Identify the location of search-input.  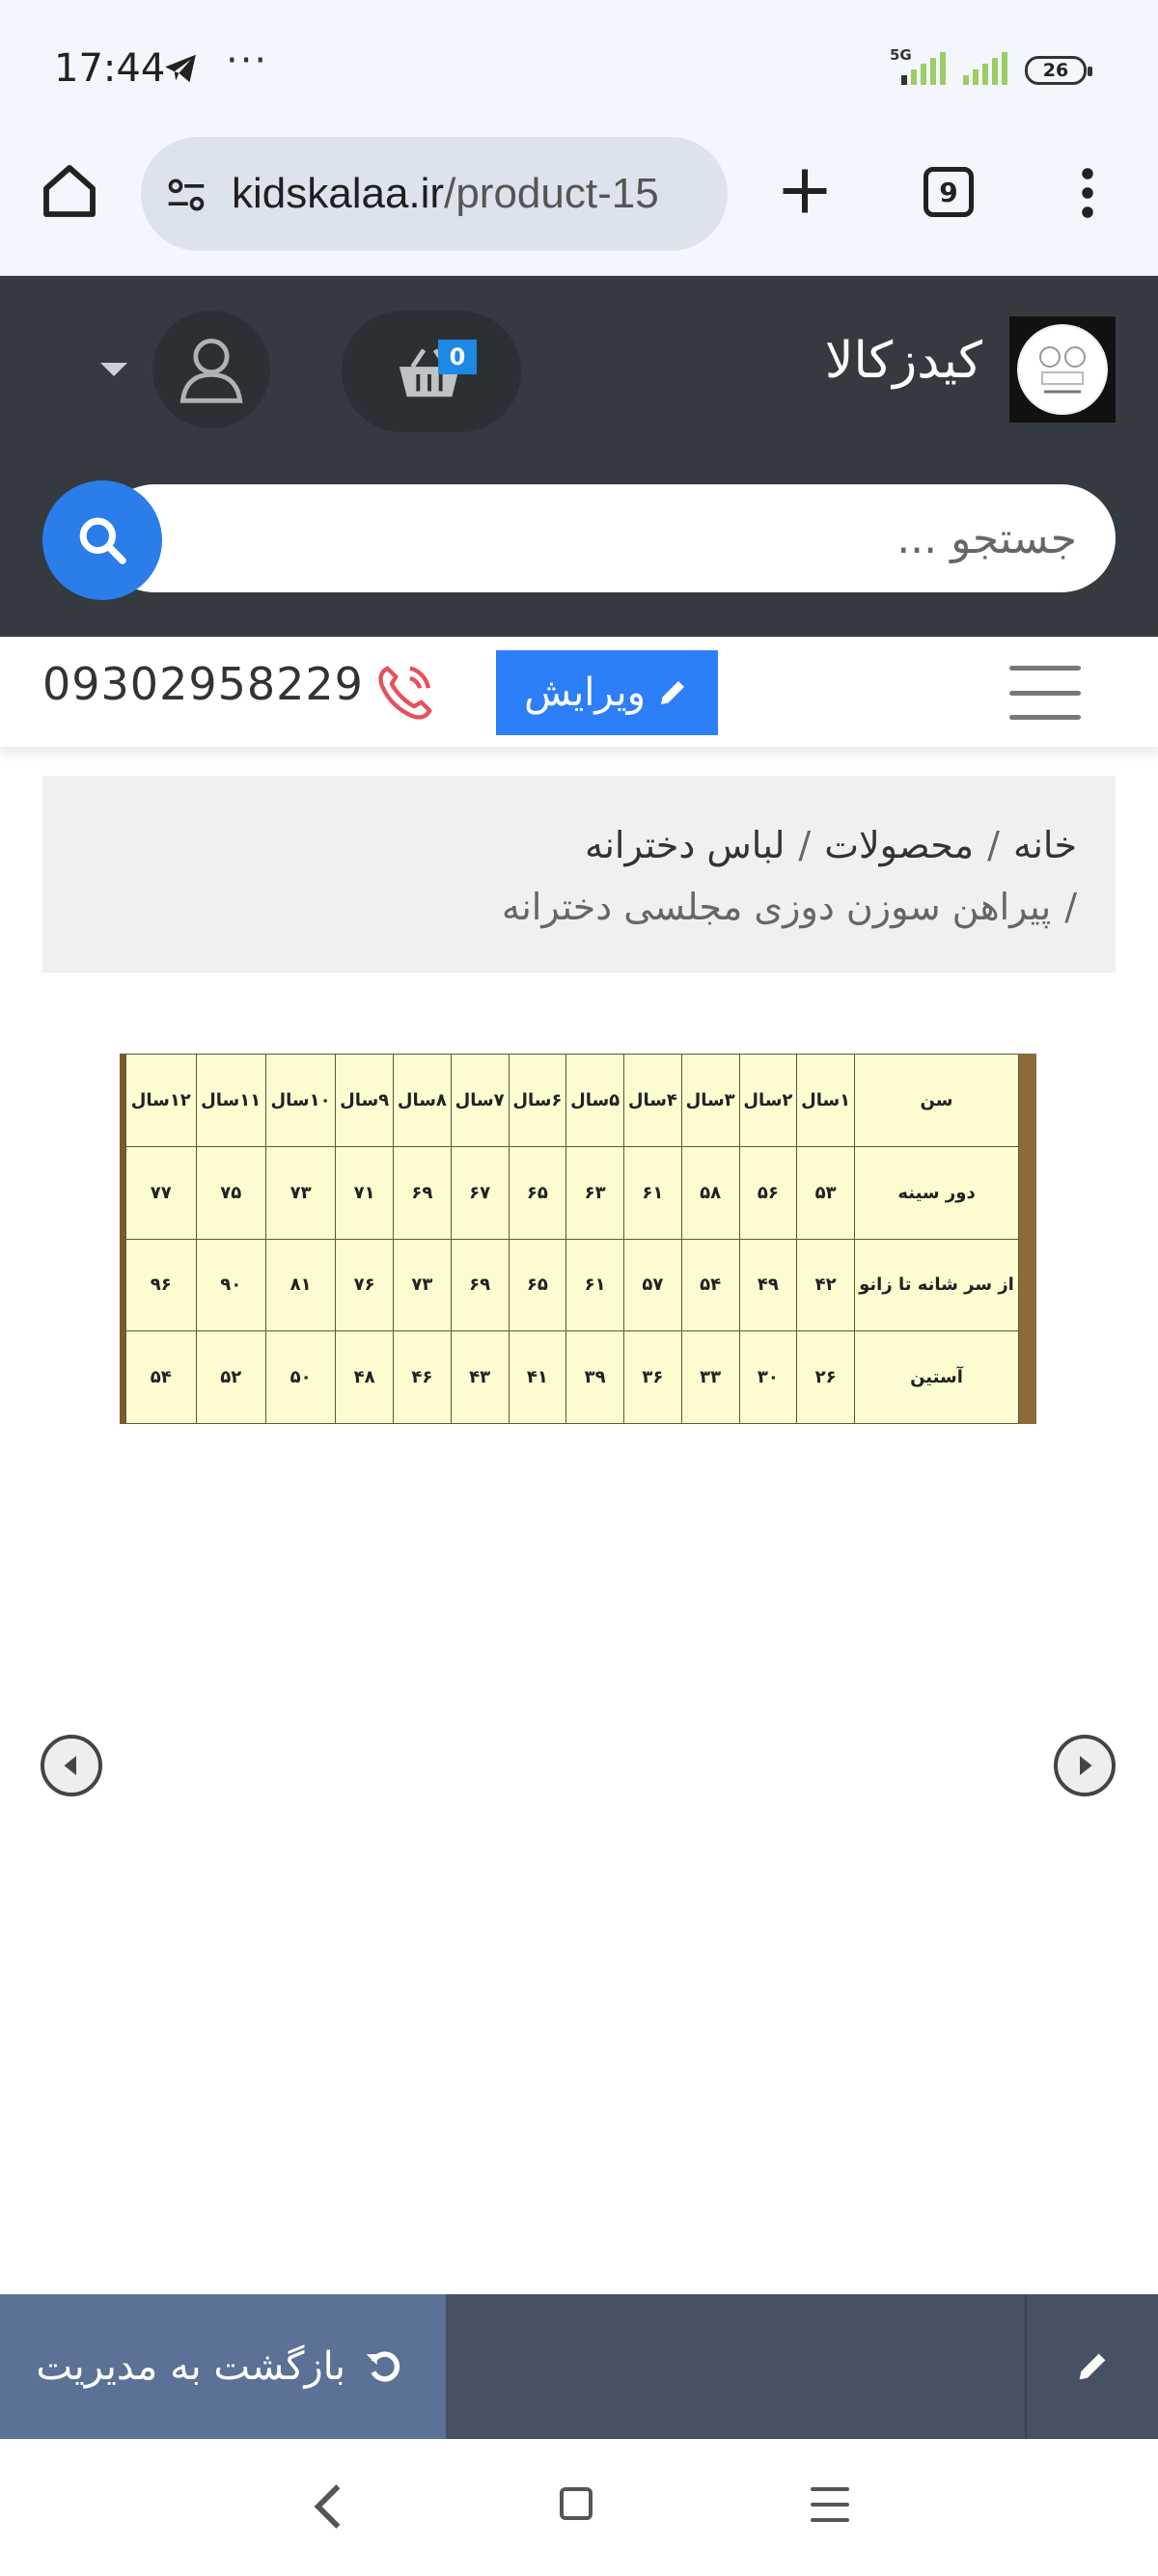
(608, 538).